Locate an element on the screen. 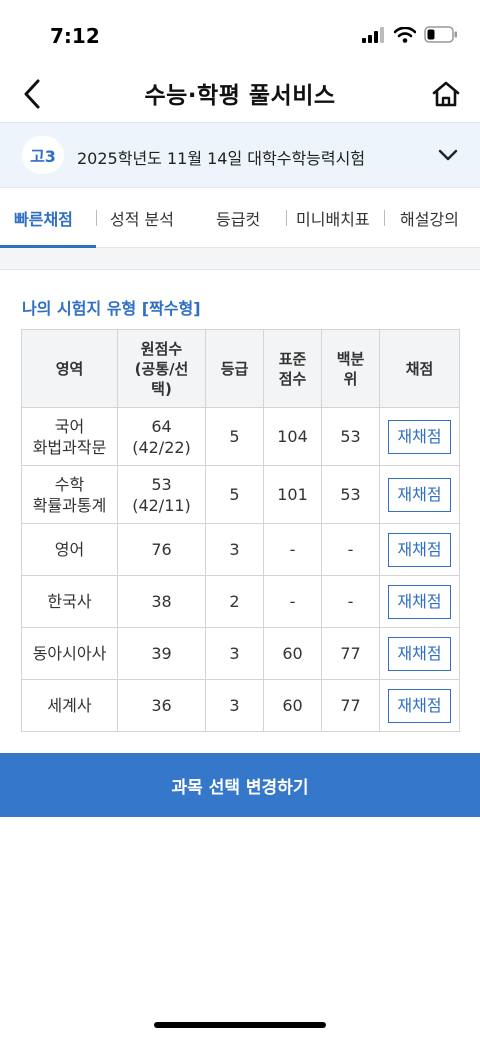 This screenshot has width=480, height=1039. raw-score: 64 is located at coordinates (161, 426).